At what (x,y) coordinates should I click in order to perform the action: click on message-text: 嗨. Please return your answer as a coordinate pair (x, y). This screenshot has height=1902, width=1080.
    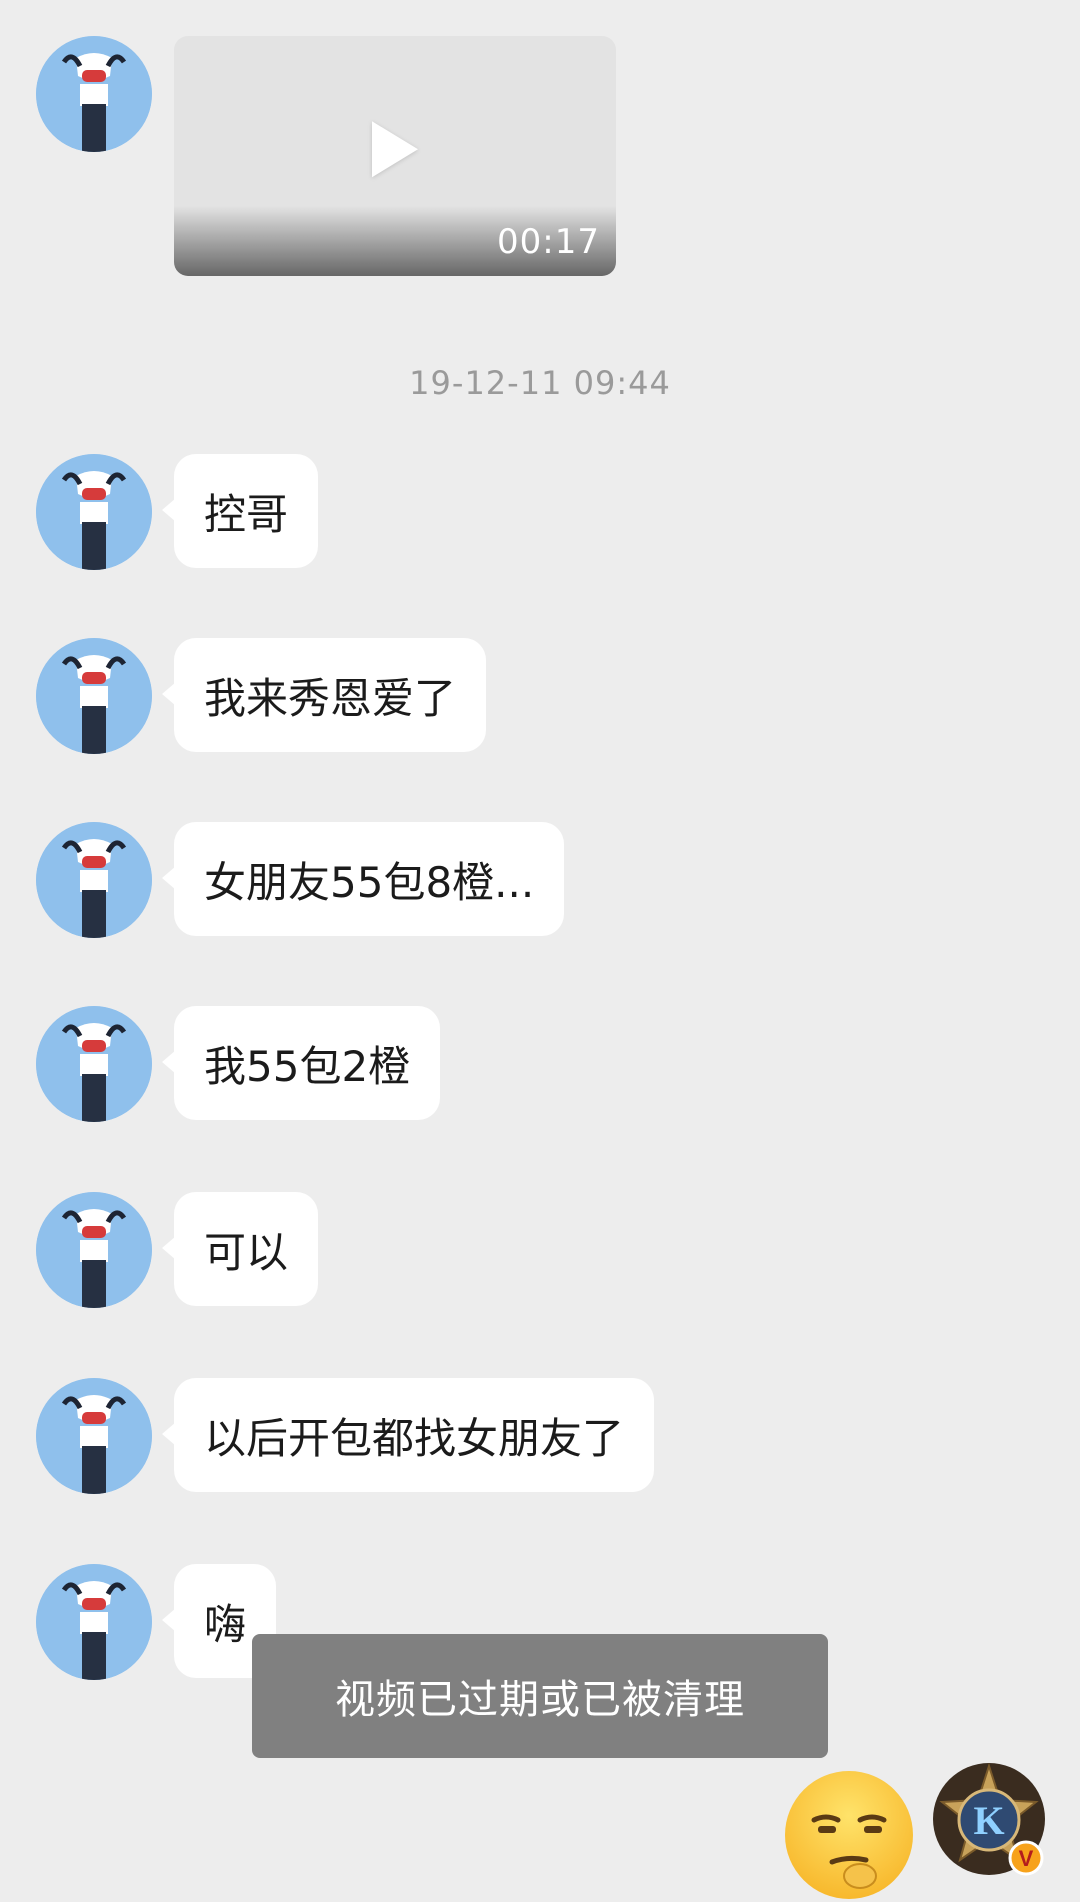
    Looking at the image, I should click on (225, 1624).